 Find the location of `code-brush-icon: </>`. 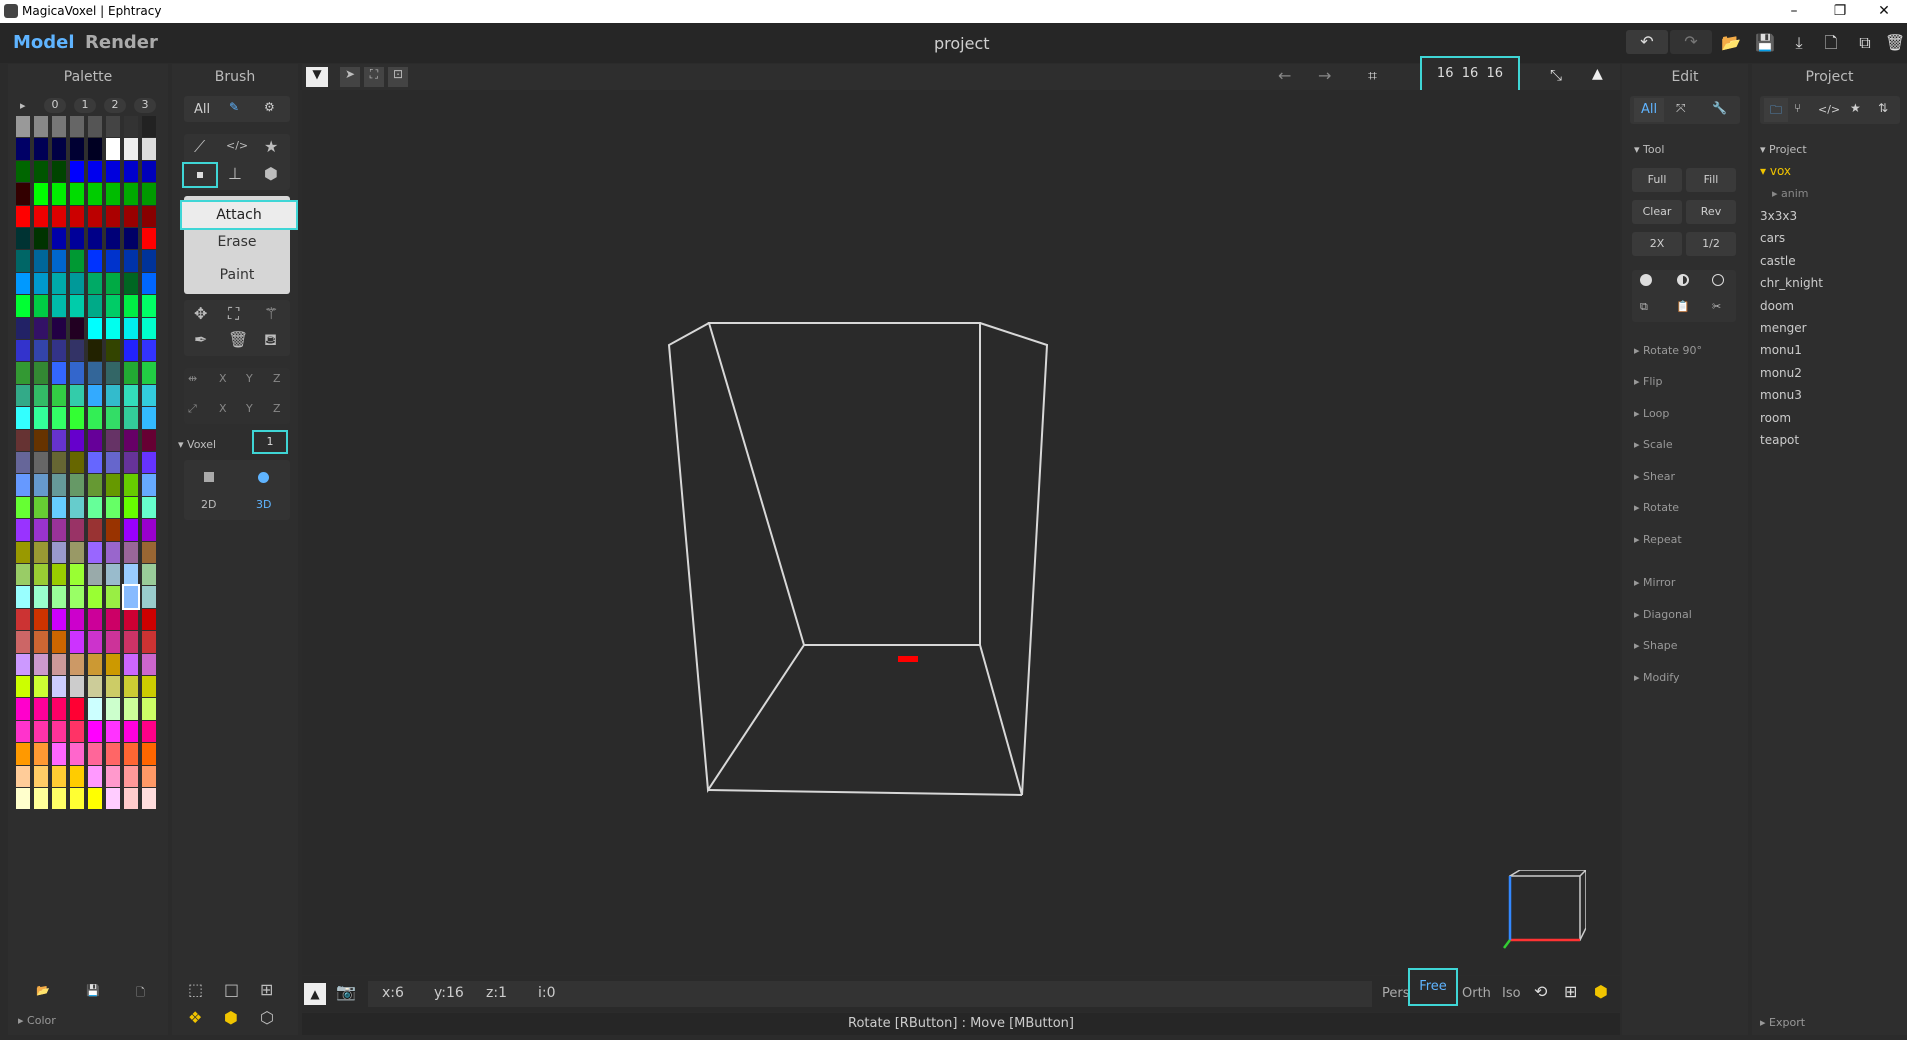

code-brush-icon: </> is located at coordinates (237, 145).